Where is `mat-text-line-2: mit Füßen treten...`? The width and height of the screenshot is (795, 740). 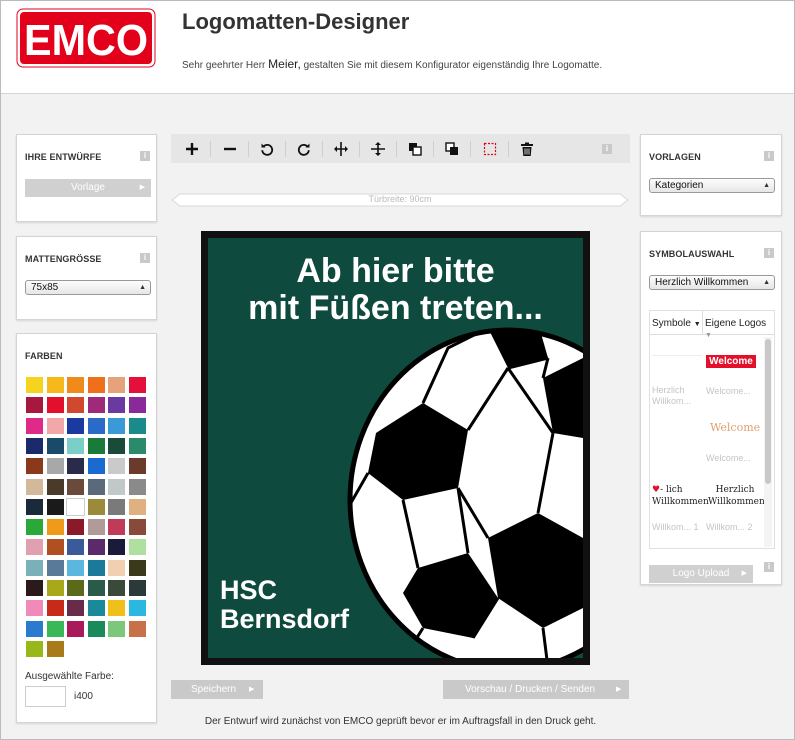
mat-text-line-2: mit Füßen treten... is located at coordinates (395, 308).